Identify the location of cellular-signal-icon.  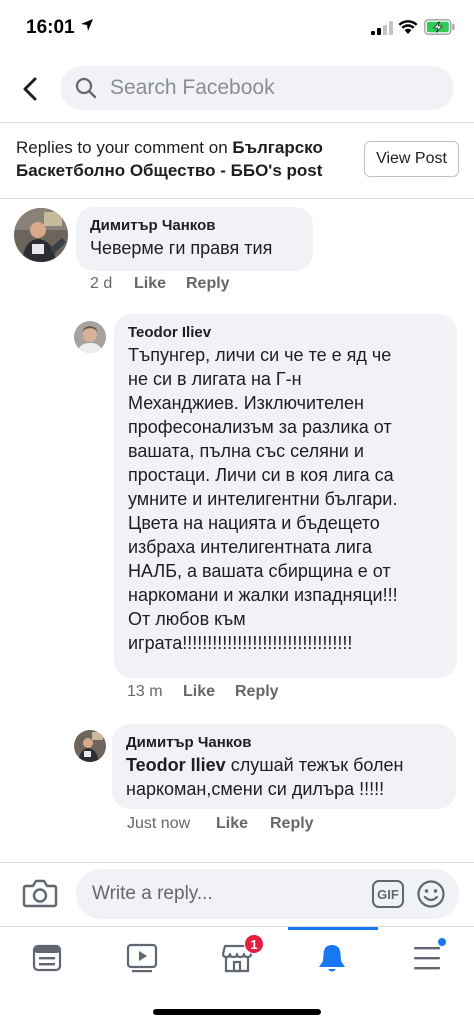
(382, 28).